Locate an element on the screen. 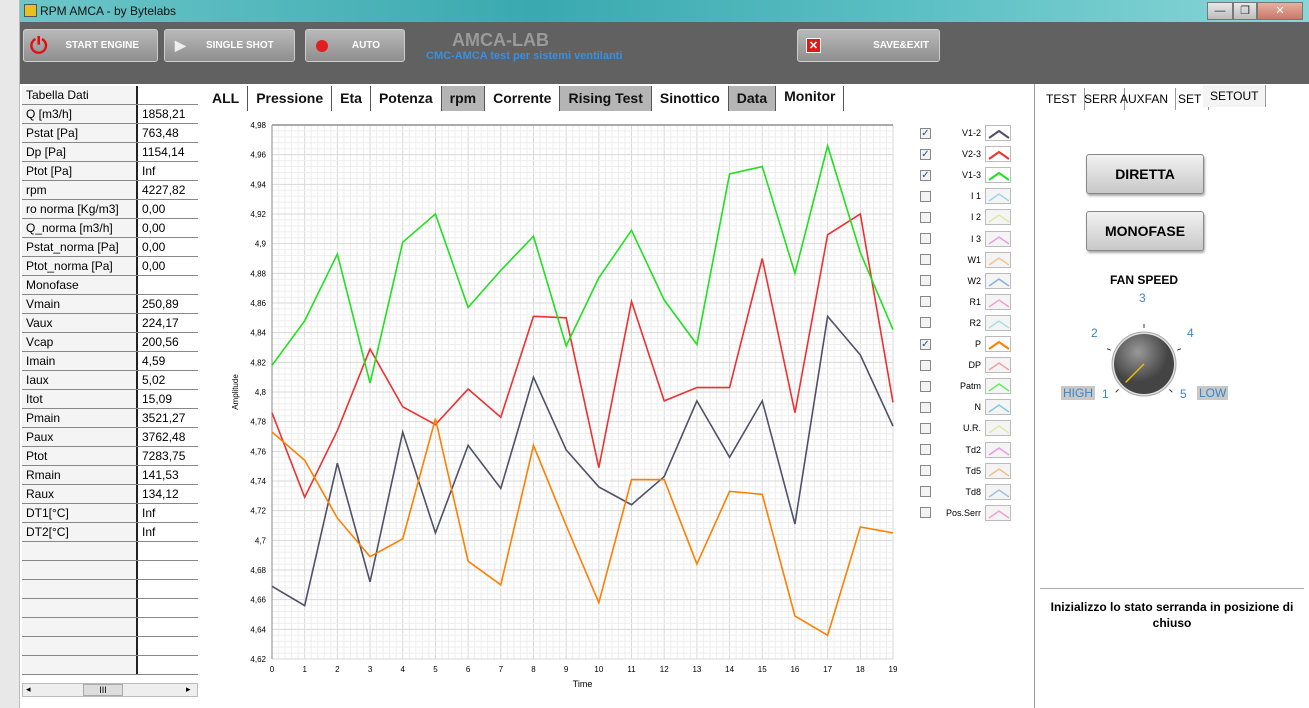  x-tick-label: 4 is located at coordinates (403, 669).